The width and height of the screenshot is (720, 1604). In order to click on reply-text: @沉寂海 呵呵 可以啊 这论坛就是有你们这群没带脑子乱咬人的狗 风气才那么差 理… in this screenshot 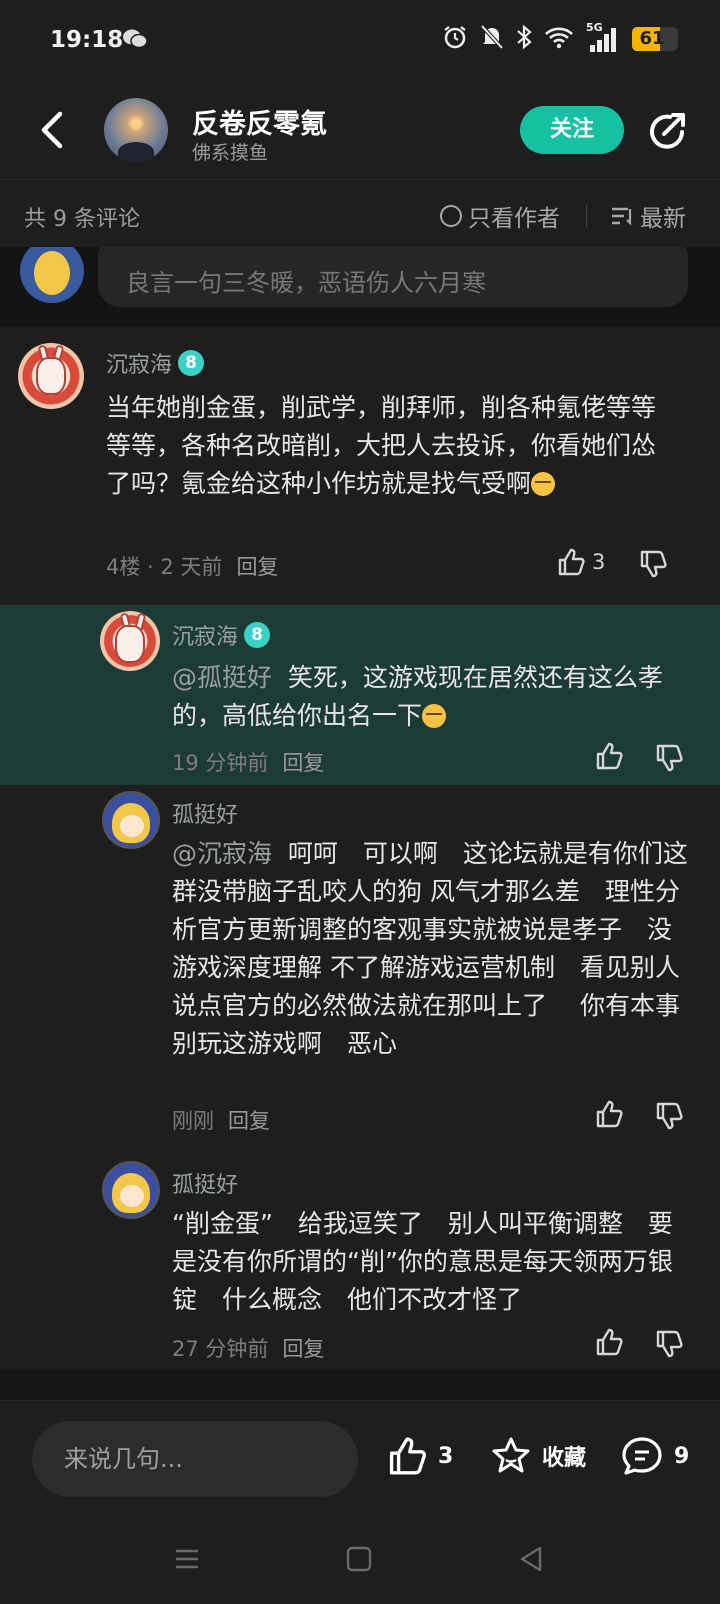, I will do `click(430, 948)`.